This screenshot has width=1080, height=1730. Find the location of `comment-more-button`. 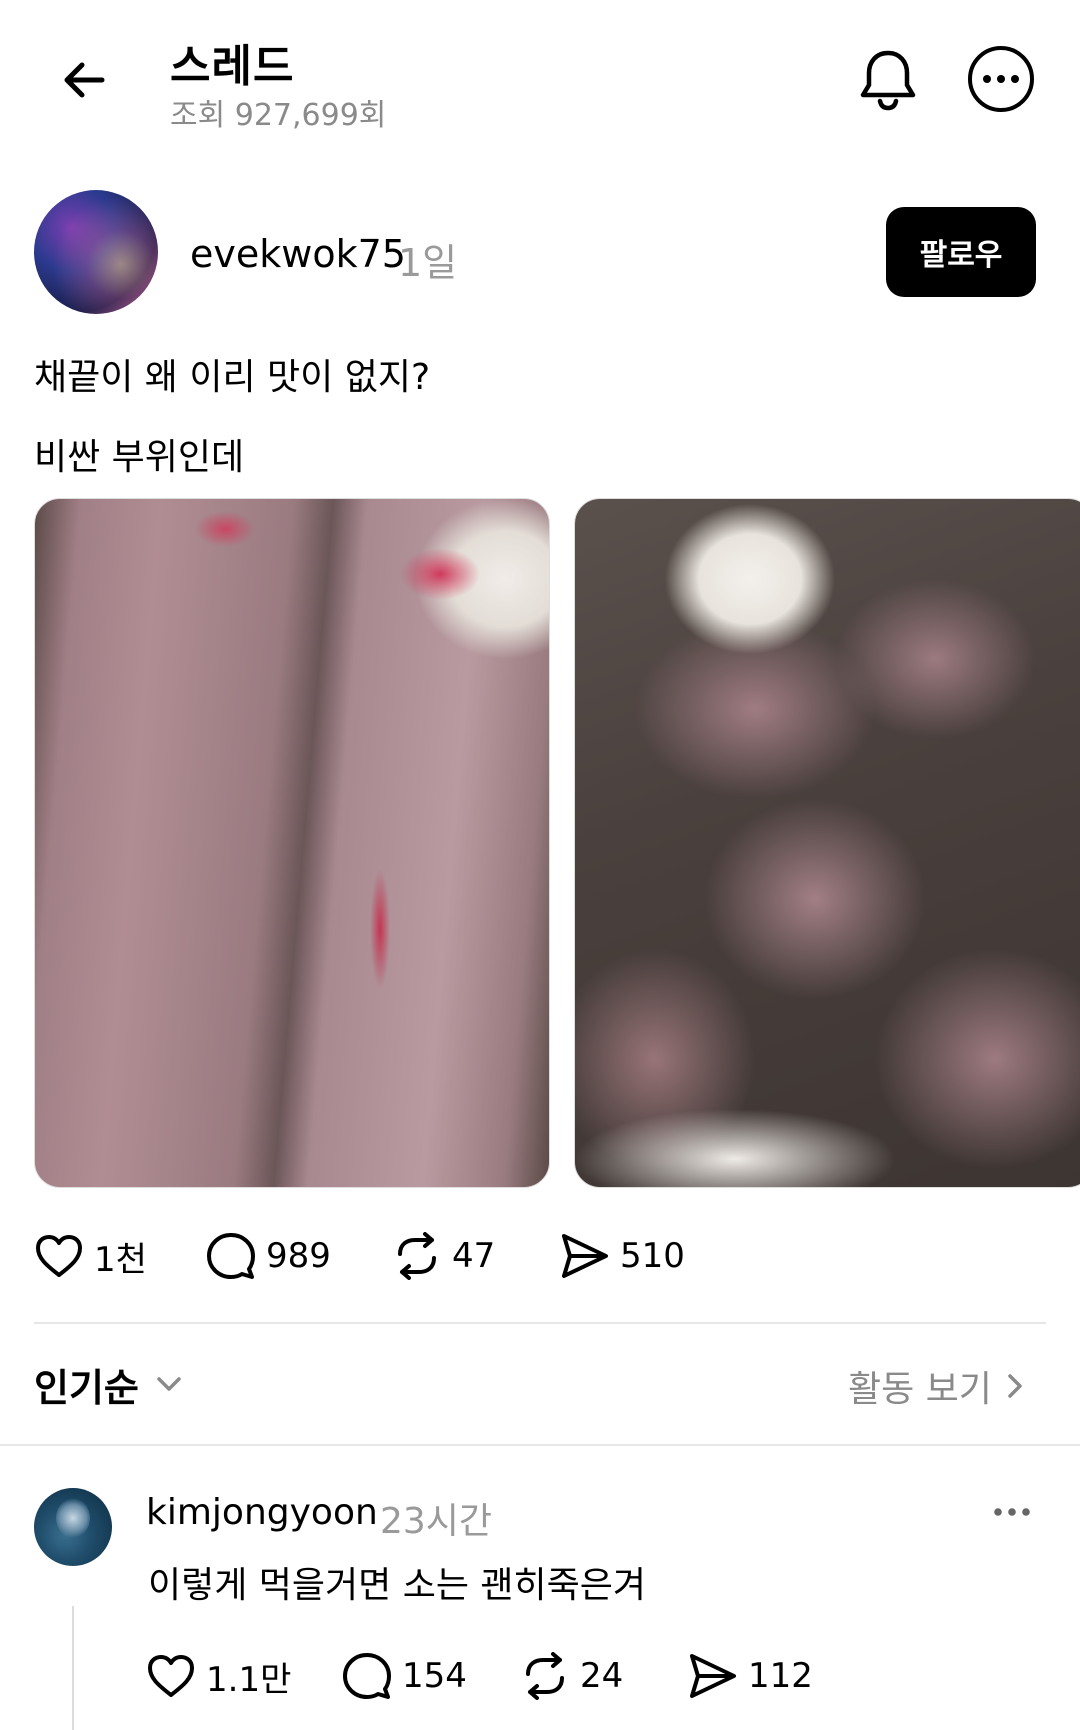

comment-more-button is located at coordinates (1012, 1512).